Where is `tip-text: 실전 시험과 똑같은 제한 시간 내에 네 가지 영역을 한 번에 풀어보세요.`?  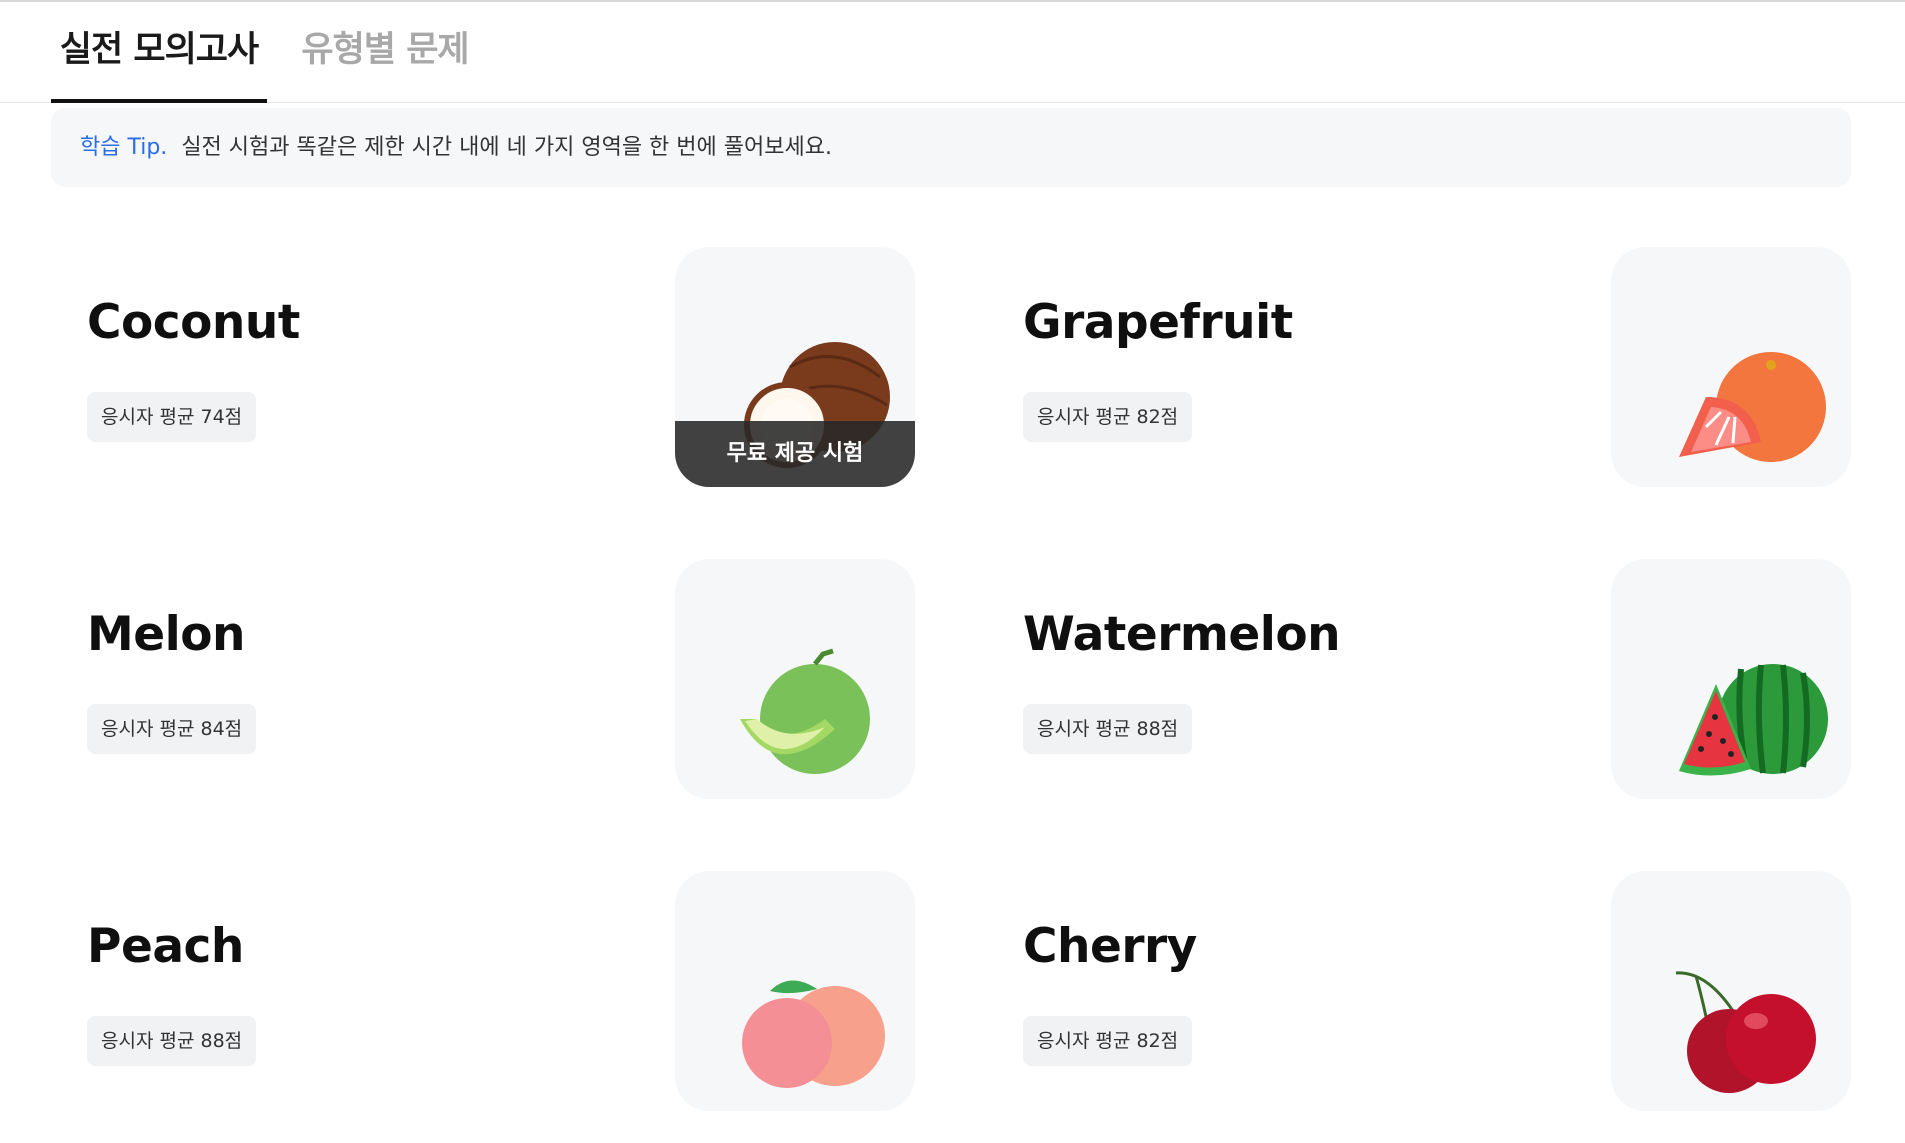 tip-text: 실전 시험과 똑같은 제한 시간 내에 네 가지 영역을 한 번에 풀어보세요. is located at coordinates (506, 147).